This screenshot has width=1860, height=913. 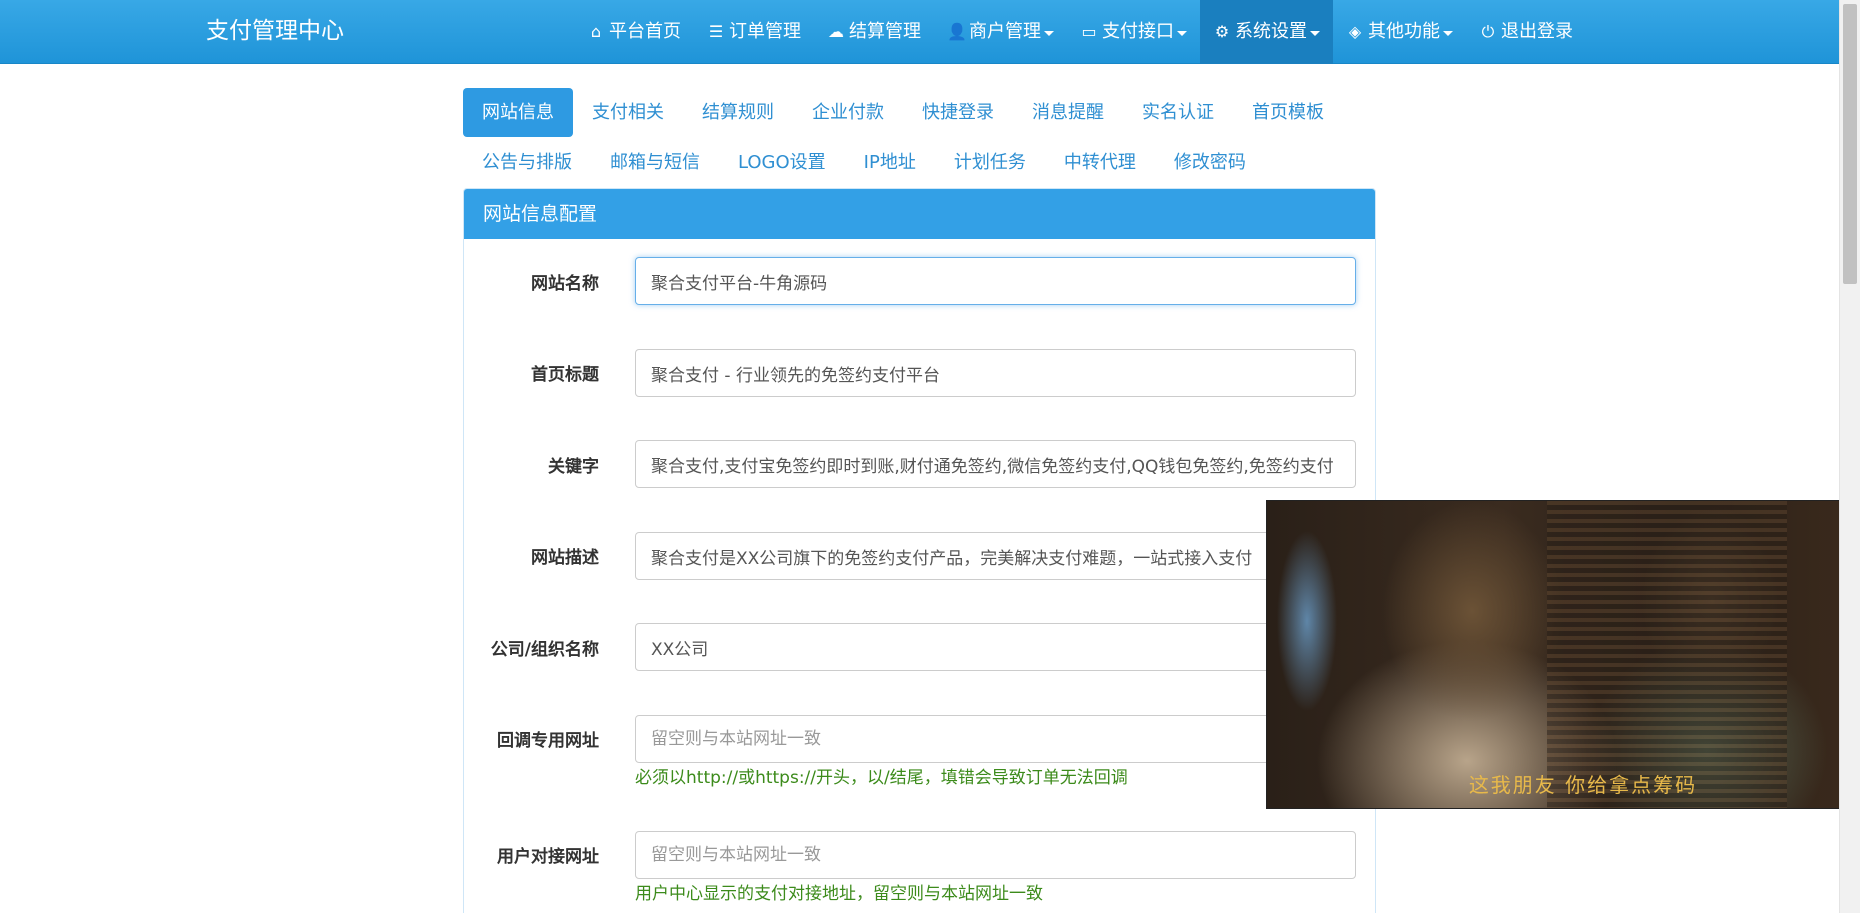 I want to click on cloud-icon: ☁, so click(x=836, y=31).